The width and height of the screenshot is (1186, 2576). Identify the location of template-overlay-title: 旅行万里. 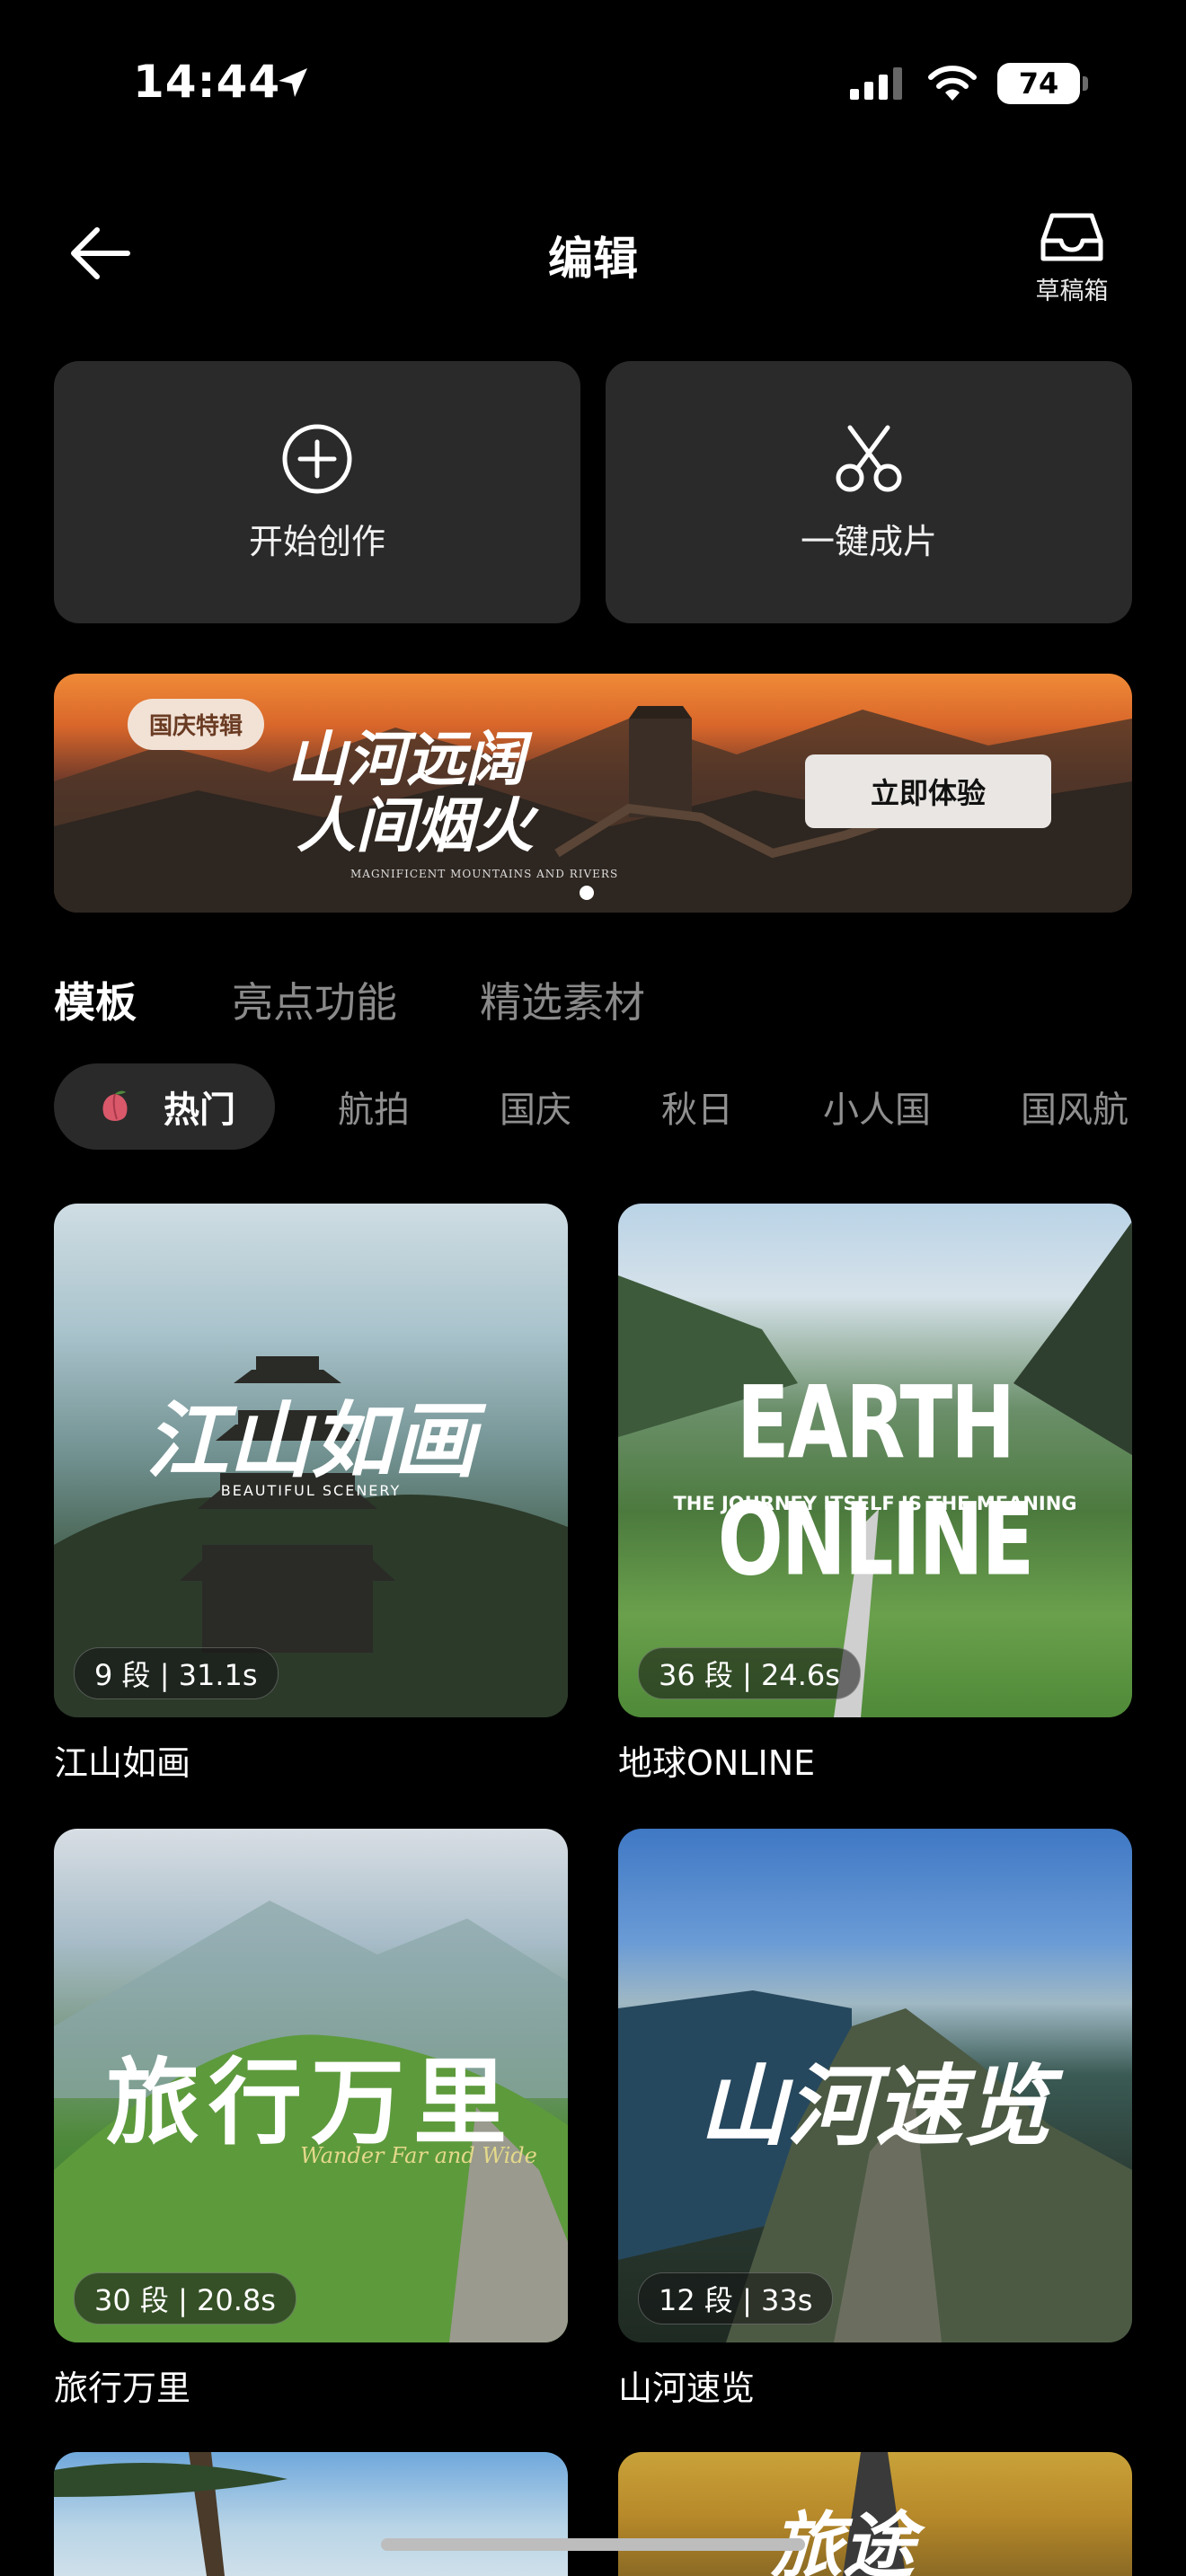
(310, 2102).